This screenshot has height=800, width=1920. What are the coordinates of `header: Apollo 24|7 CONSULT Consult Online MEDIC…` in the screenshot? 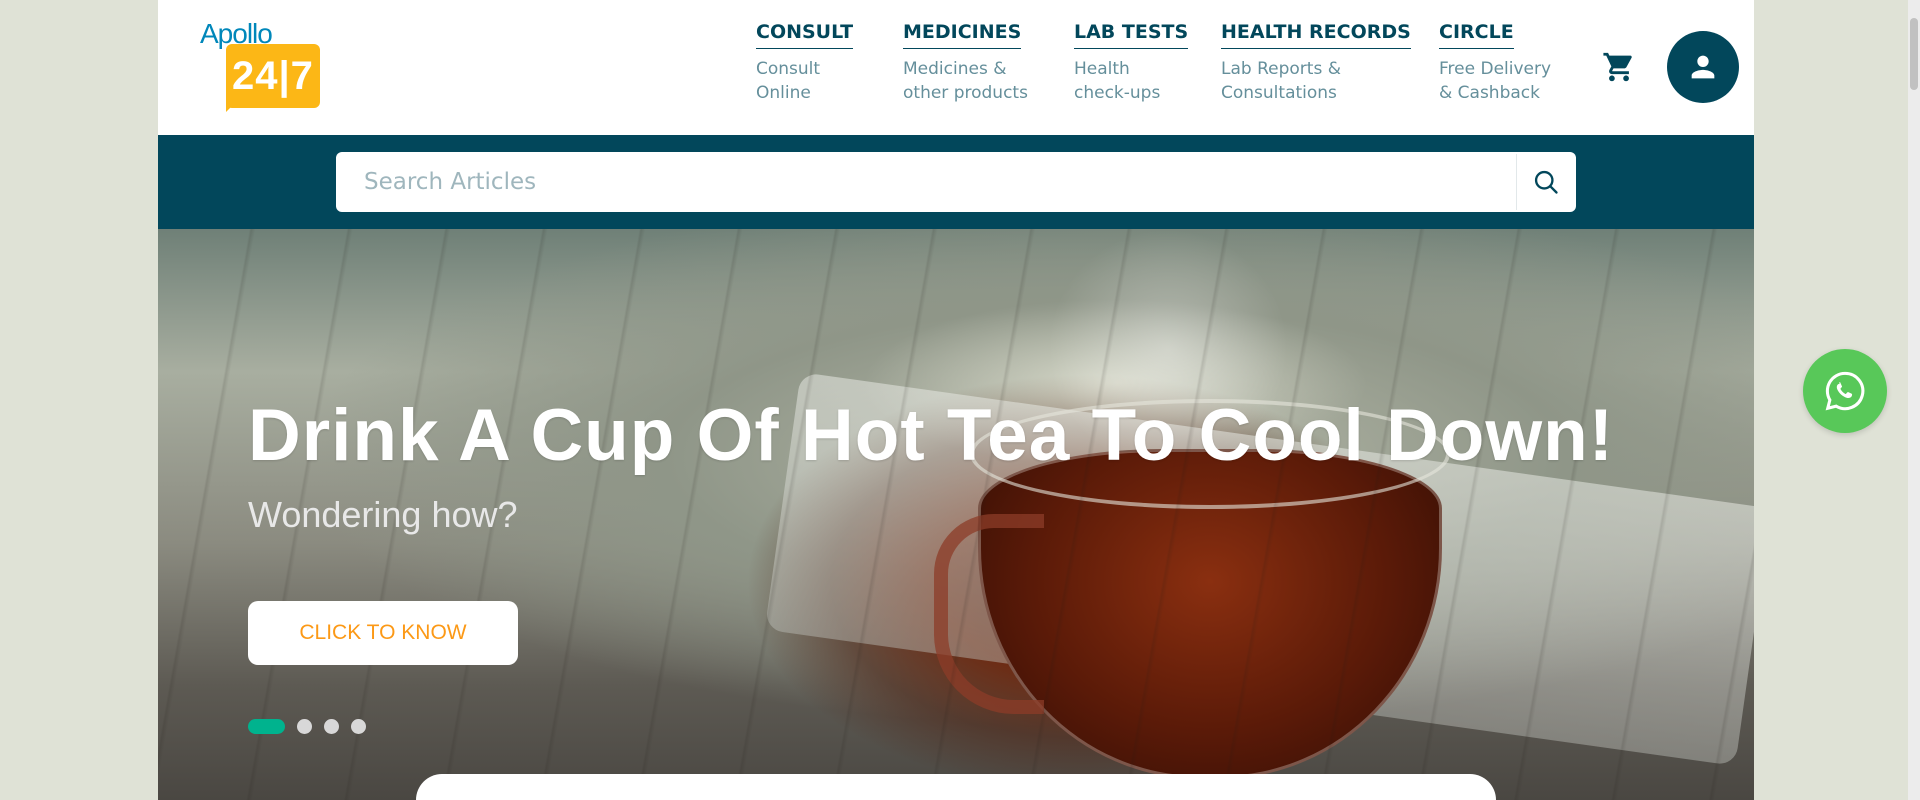 It's located at (956, 67).